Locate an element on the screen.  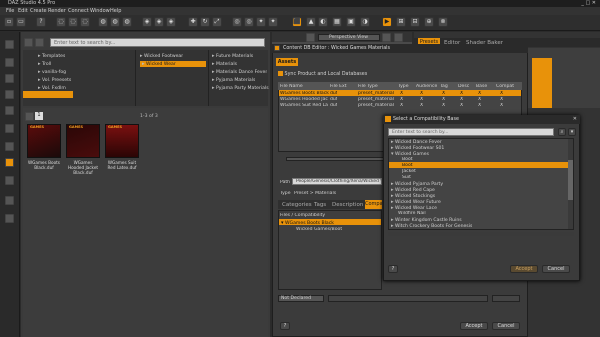
folder-item: ▸ Wicked Footwear is located at coordinates (161, 56).